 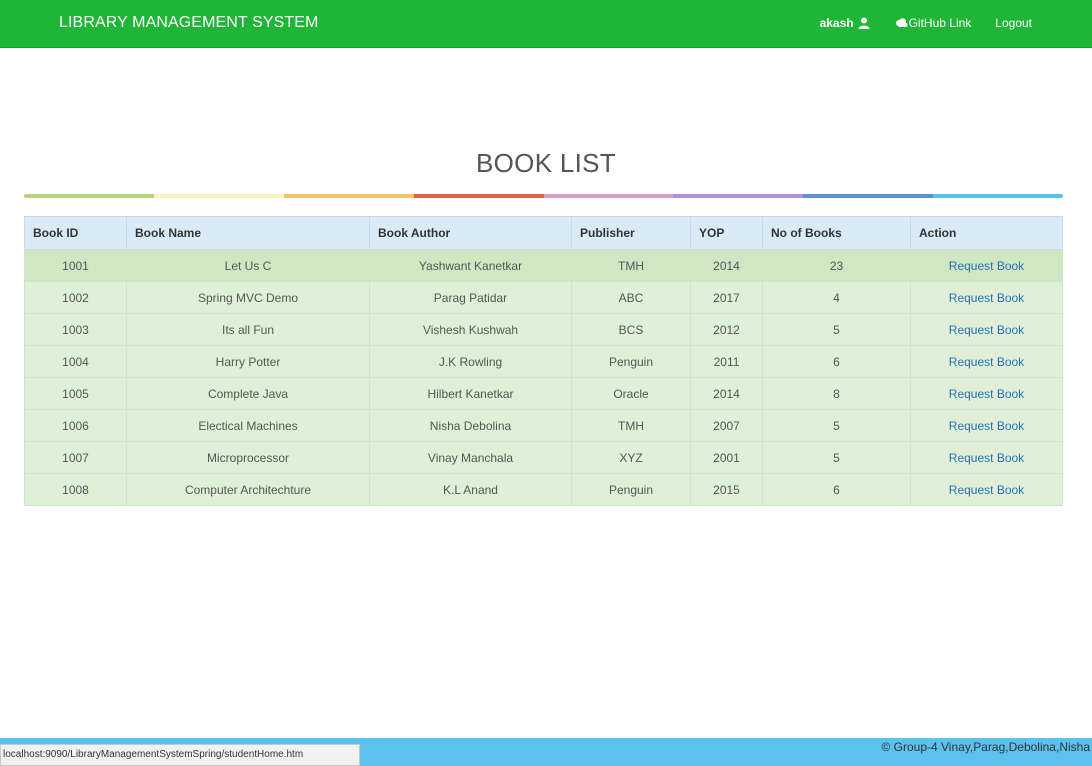 I want to click on cell-book-author: J.K Rowling, so click(x=470, y=361).